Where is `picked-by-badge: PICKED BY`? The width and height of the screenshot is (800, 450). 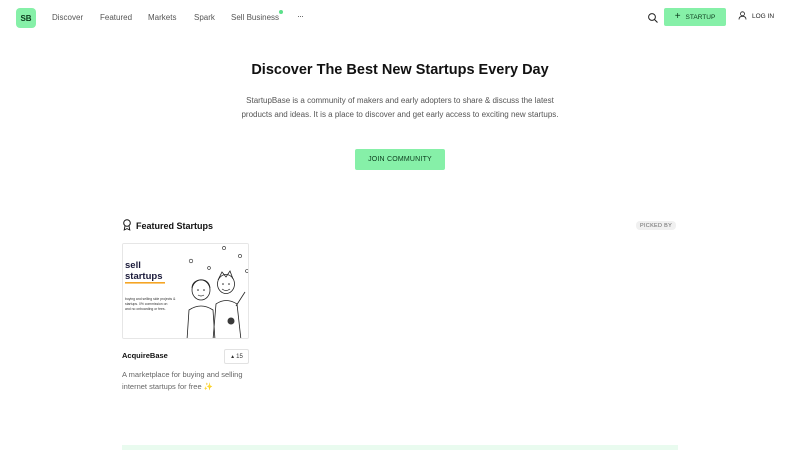
picked-by-badge: PICKED BY is located at coordinates (656, 225).